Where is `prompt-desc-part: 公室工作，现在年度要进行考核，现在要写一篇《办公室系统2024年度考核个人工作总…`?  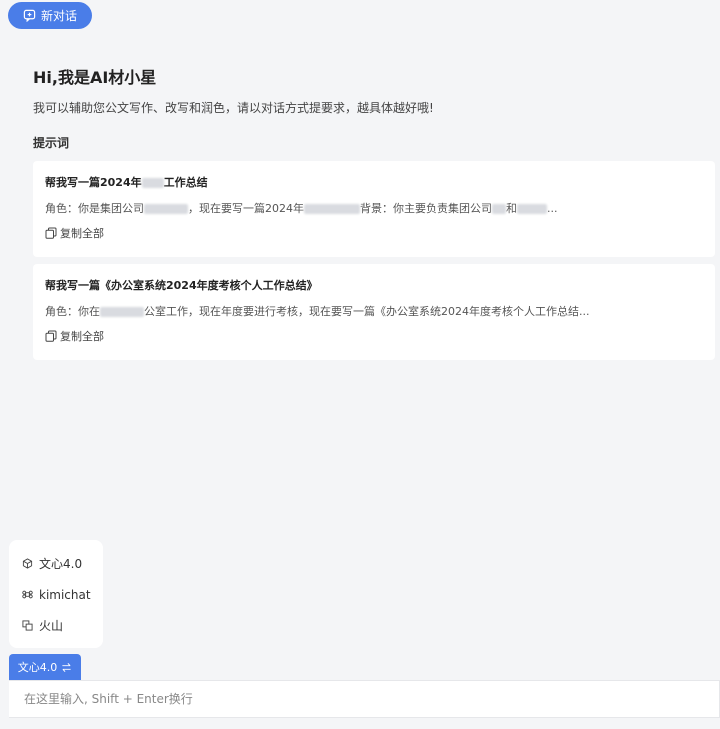
prompt-desc-part: 公室工作，现在年度要进行考核，现在要写一篇《办公室系统2024年度考核个人工作总… is located at coordinates (367, 311).